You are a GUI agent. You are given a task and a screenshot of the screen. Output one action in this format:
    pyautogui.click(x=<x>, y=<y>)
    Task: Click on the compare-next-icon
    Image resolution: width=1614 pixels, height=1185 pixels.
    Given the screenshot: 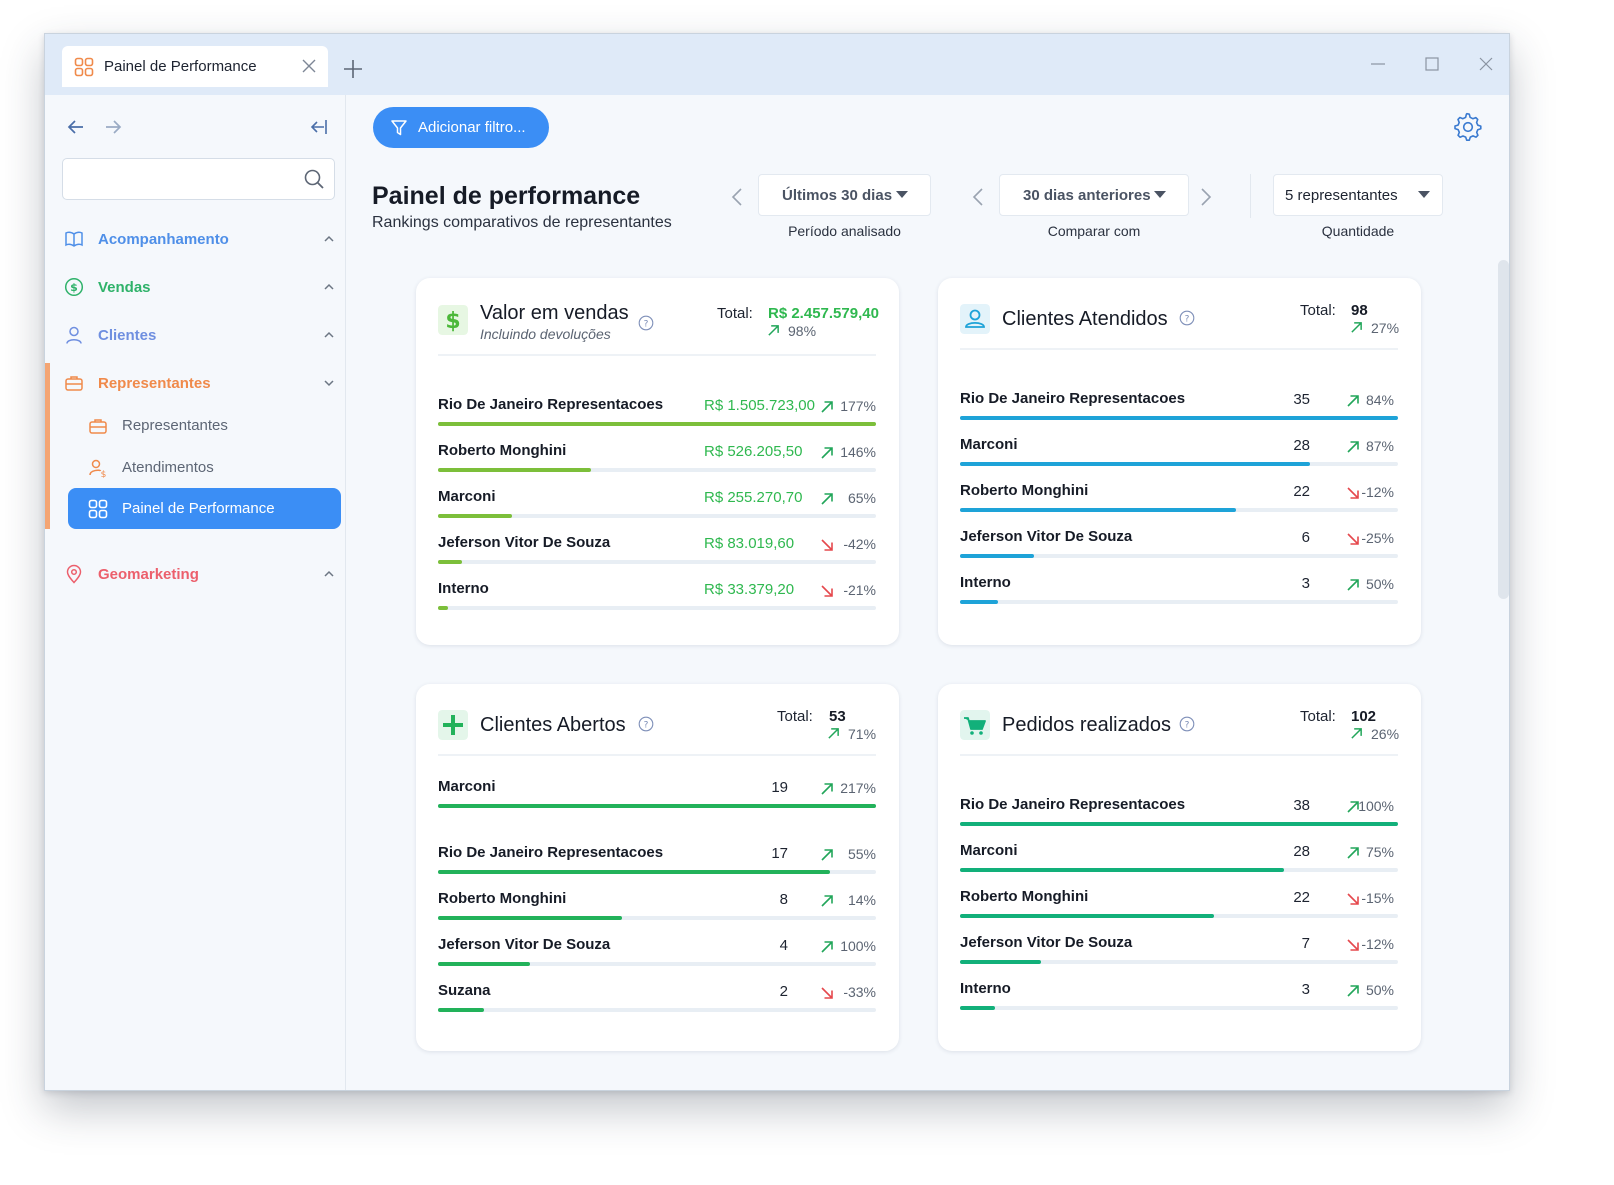 What is the action you would take?
    pyautogui.click(x=1206, y=197)
    